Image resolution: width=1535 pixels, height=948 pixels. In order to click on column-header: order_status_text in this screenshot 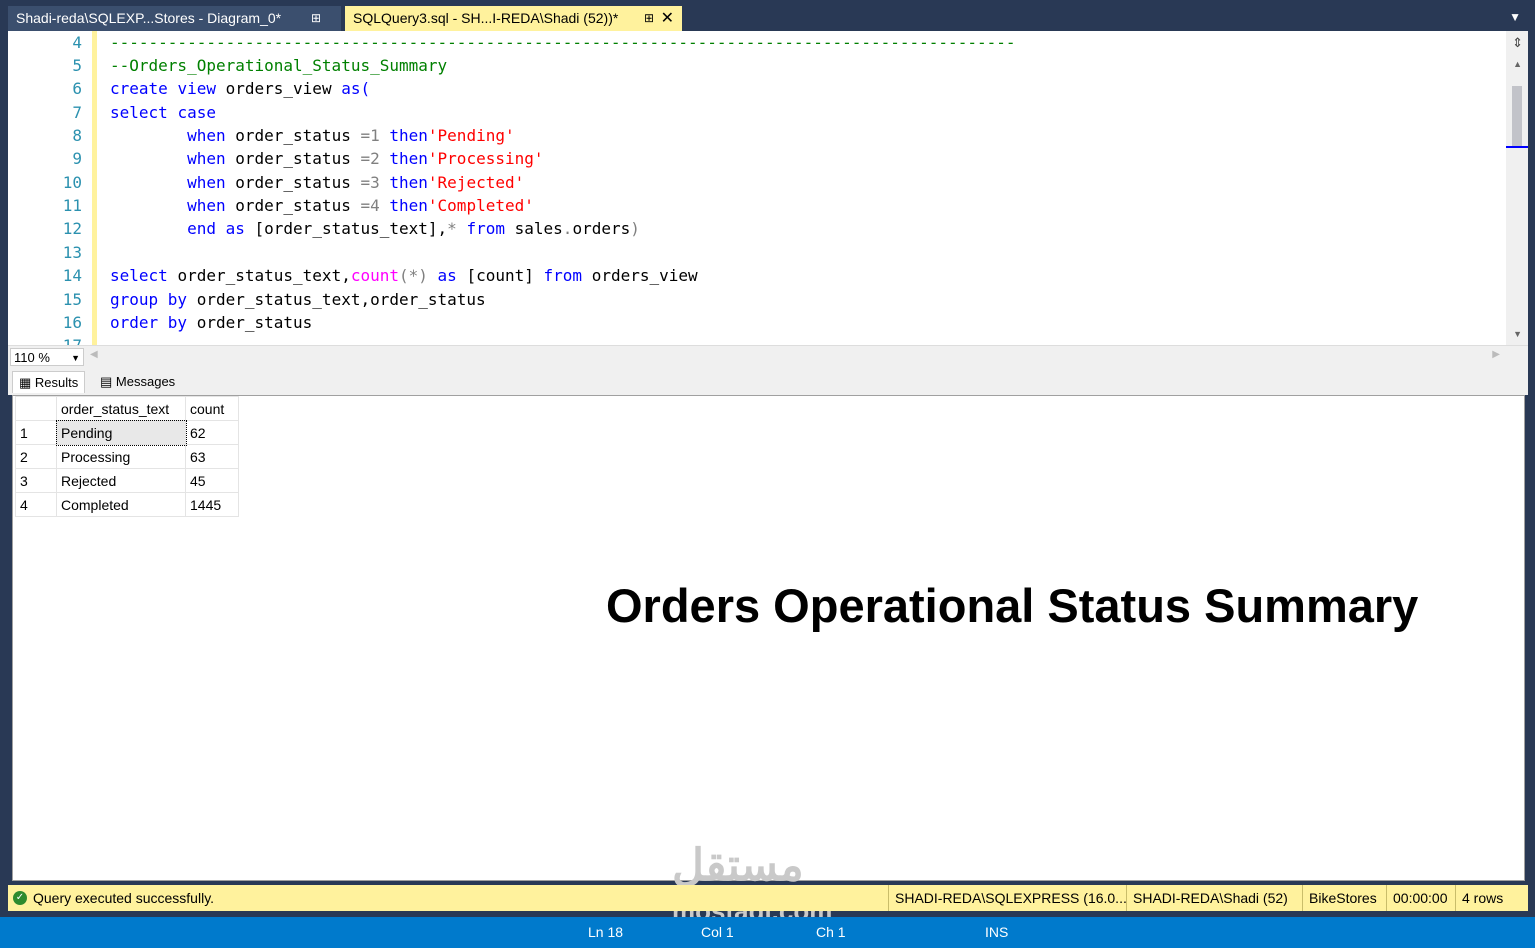, I will do `click(121, 408)`.